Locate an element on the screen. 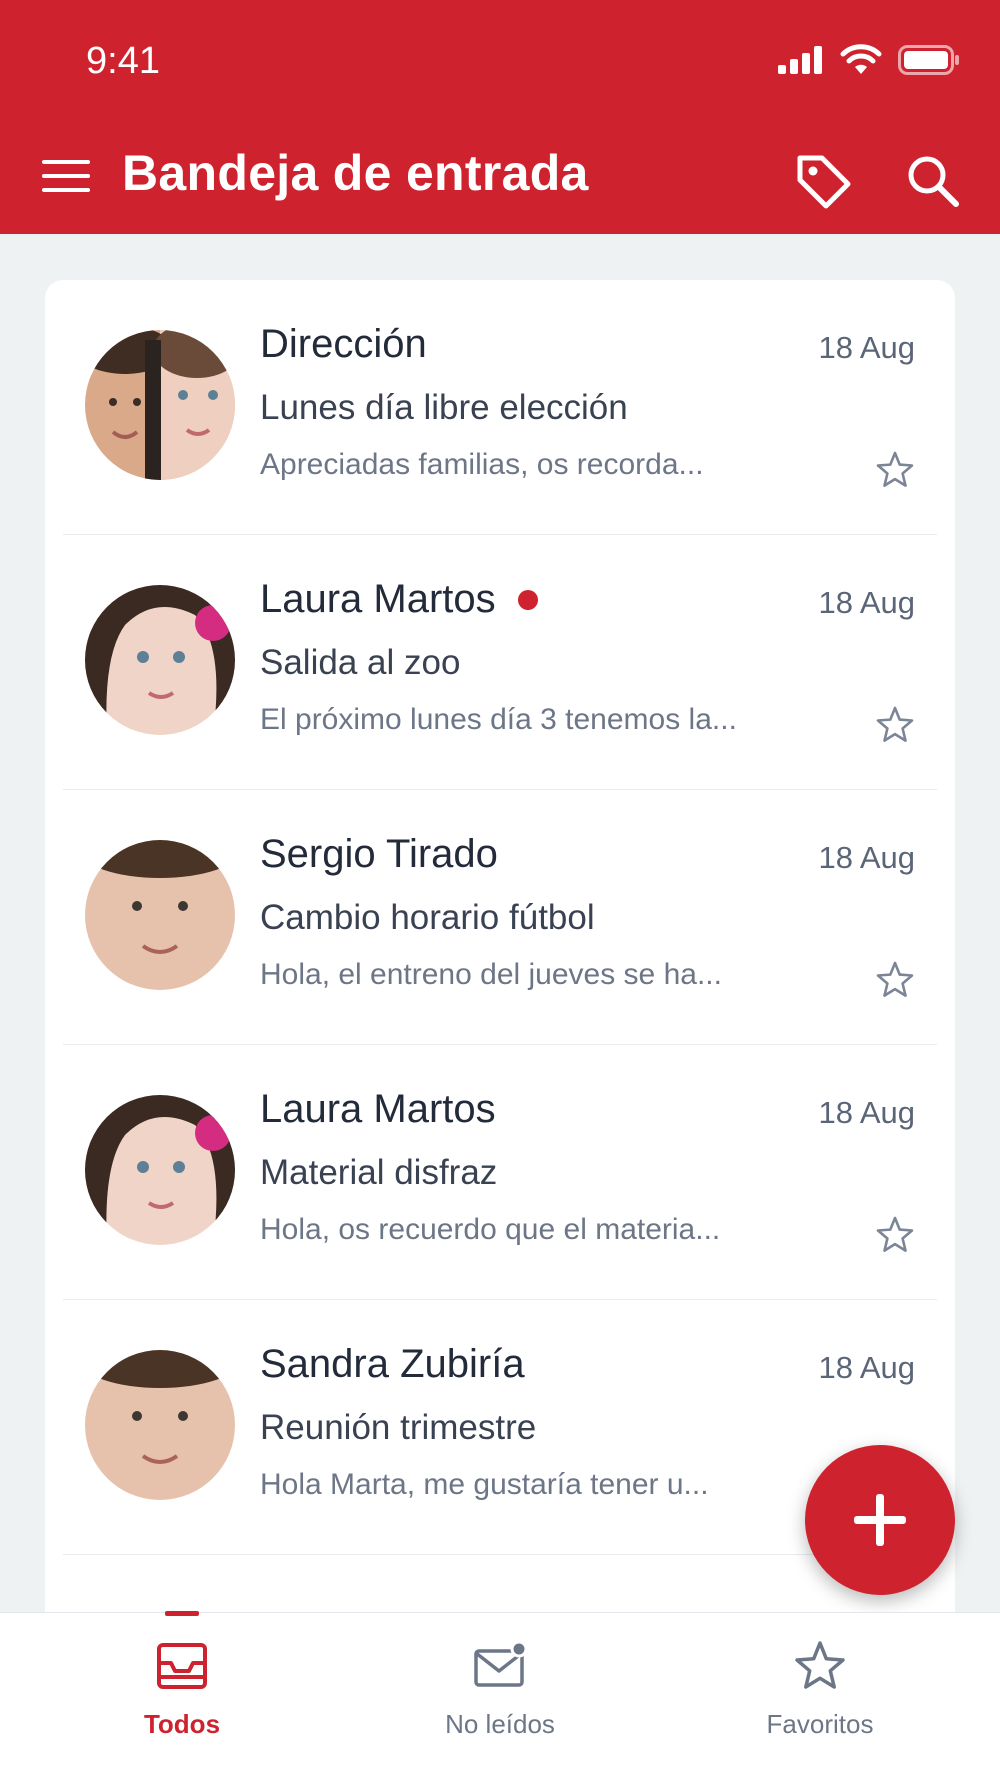 This screenshot has height=1779, width=1000. menu-button is located at coordinates (66, 176).